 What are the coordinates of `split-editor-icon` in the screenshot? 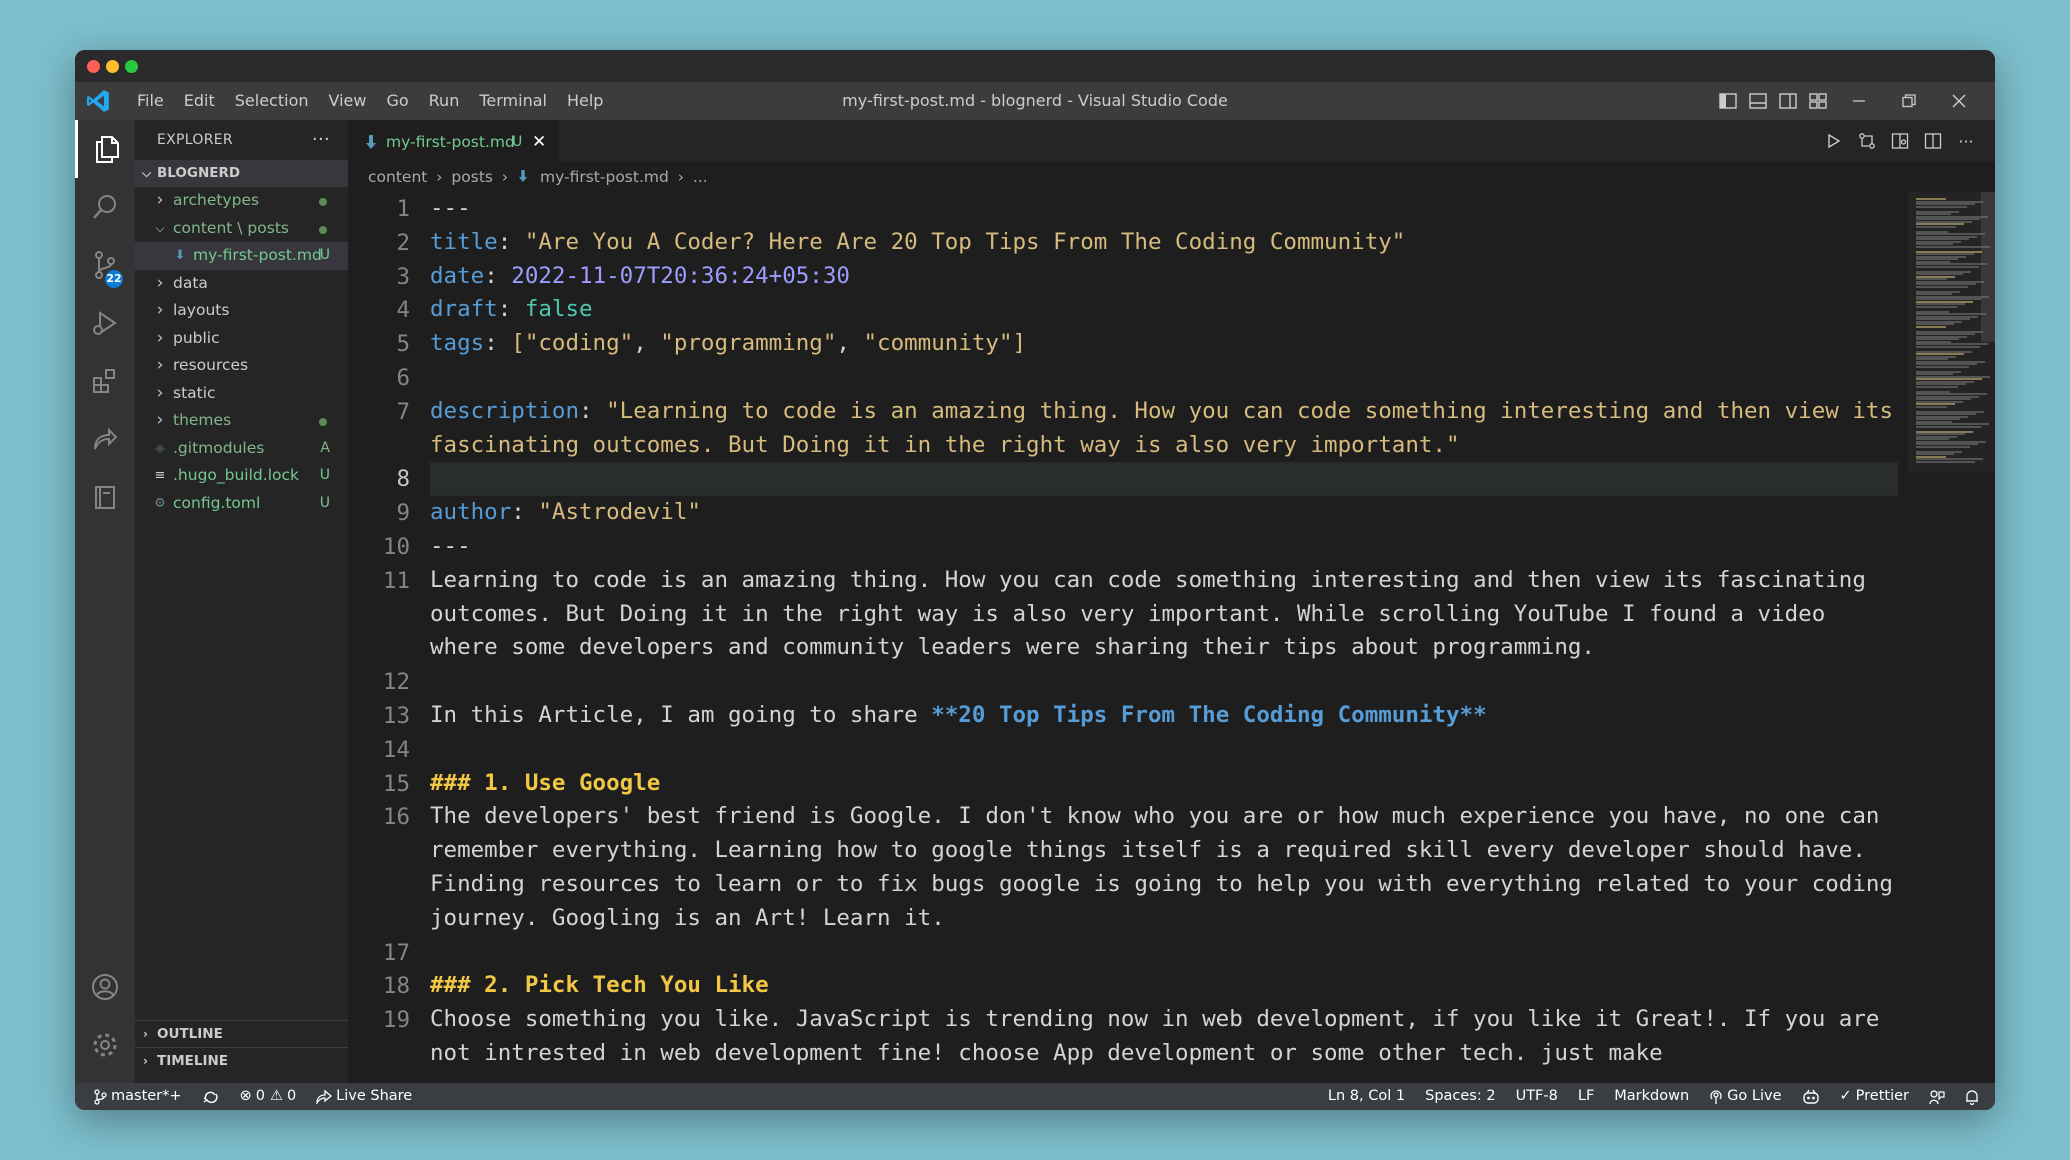 It's located at (1933, 141).